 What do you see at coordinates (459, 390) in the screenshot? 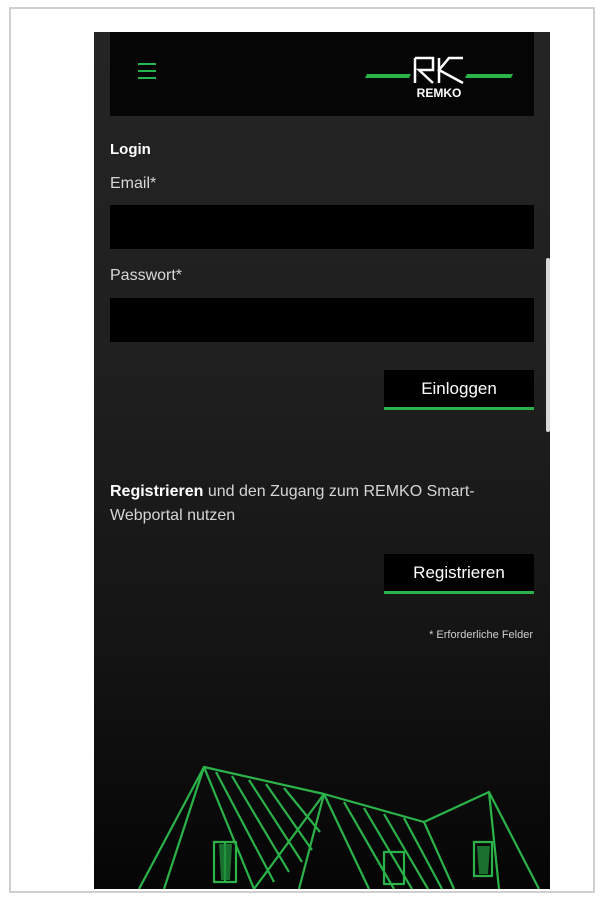
I see `login-button: Einloggen` at bounding box center [459, 390].